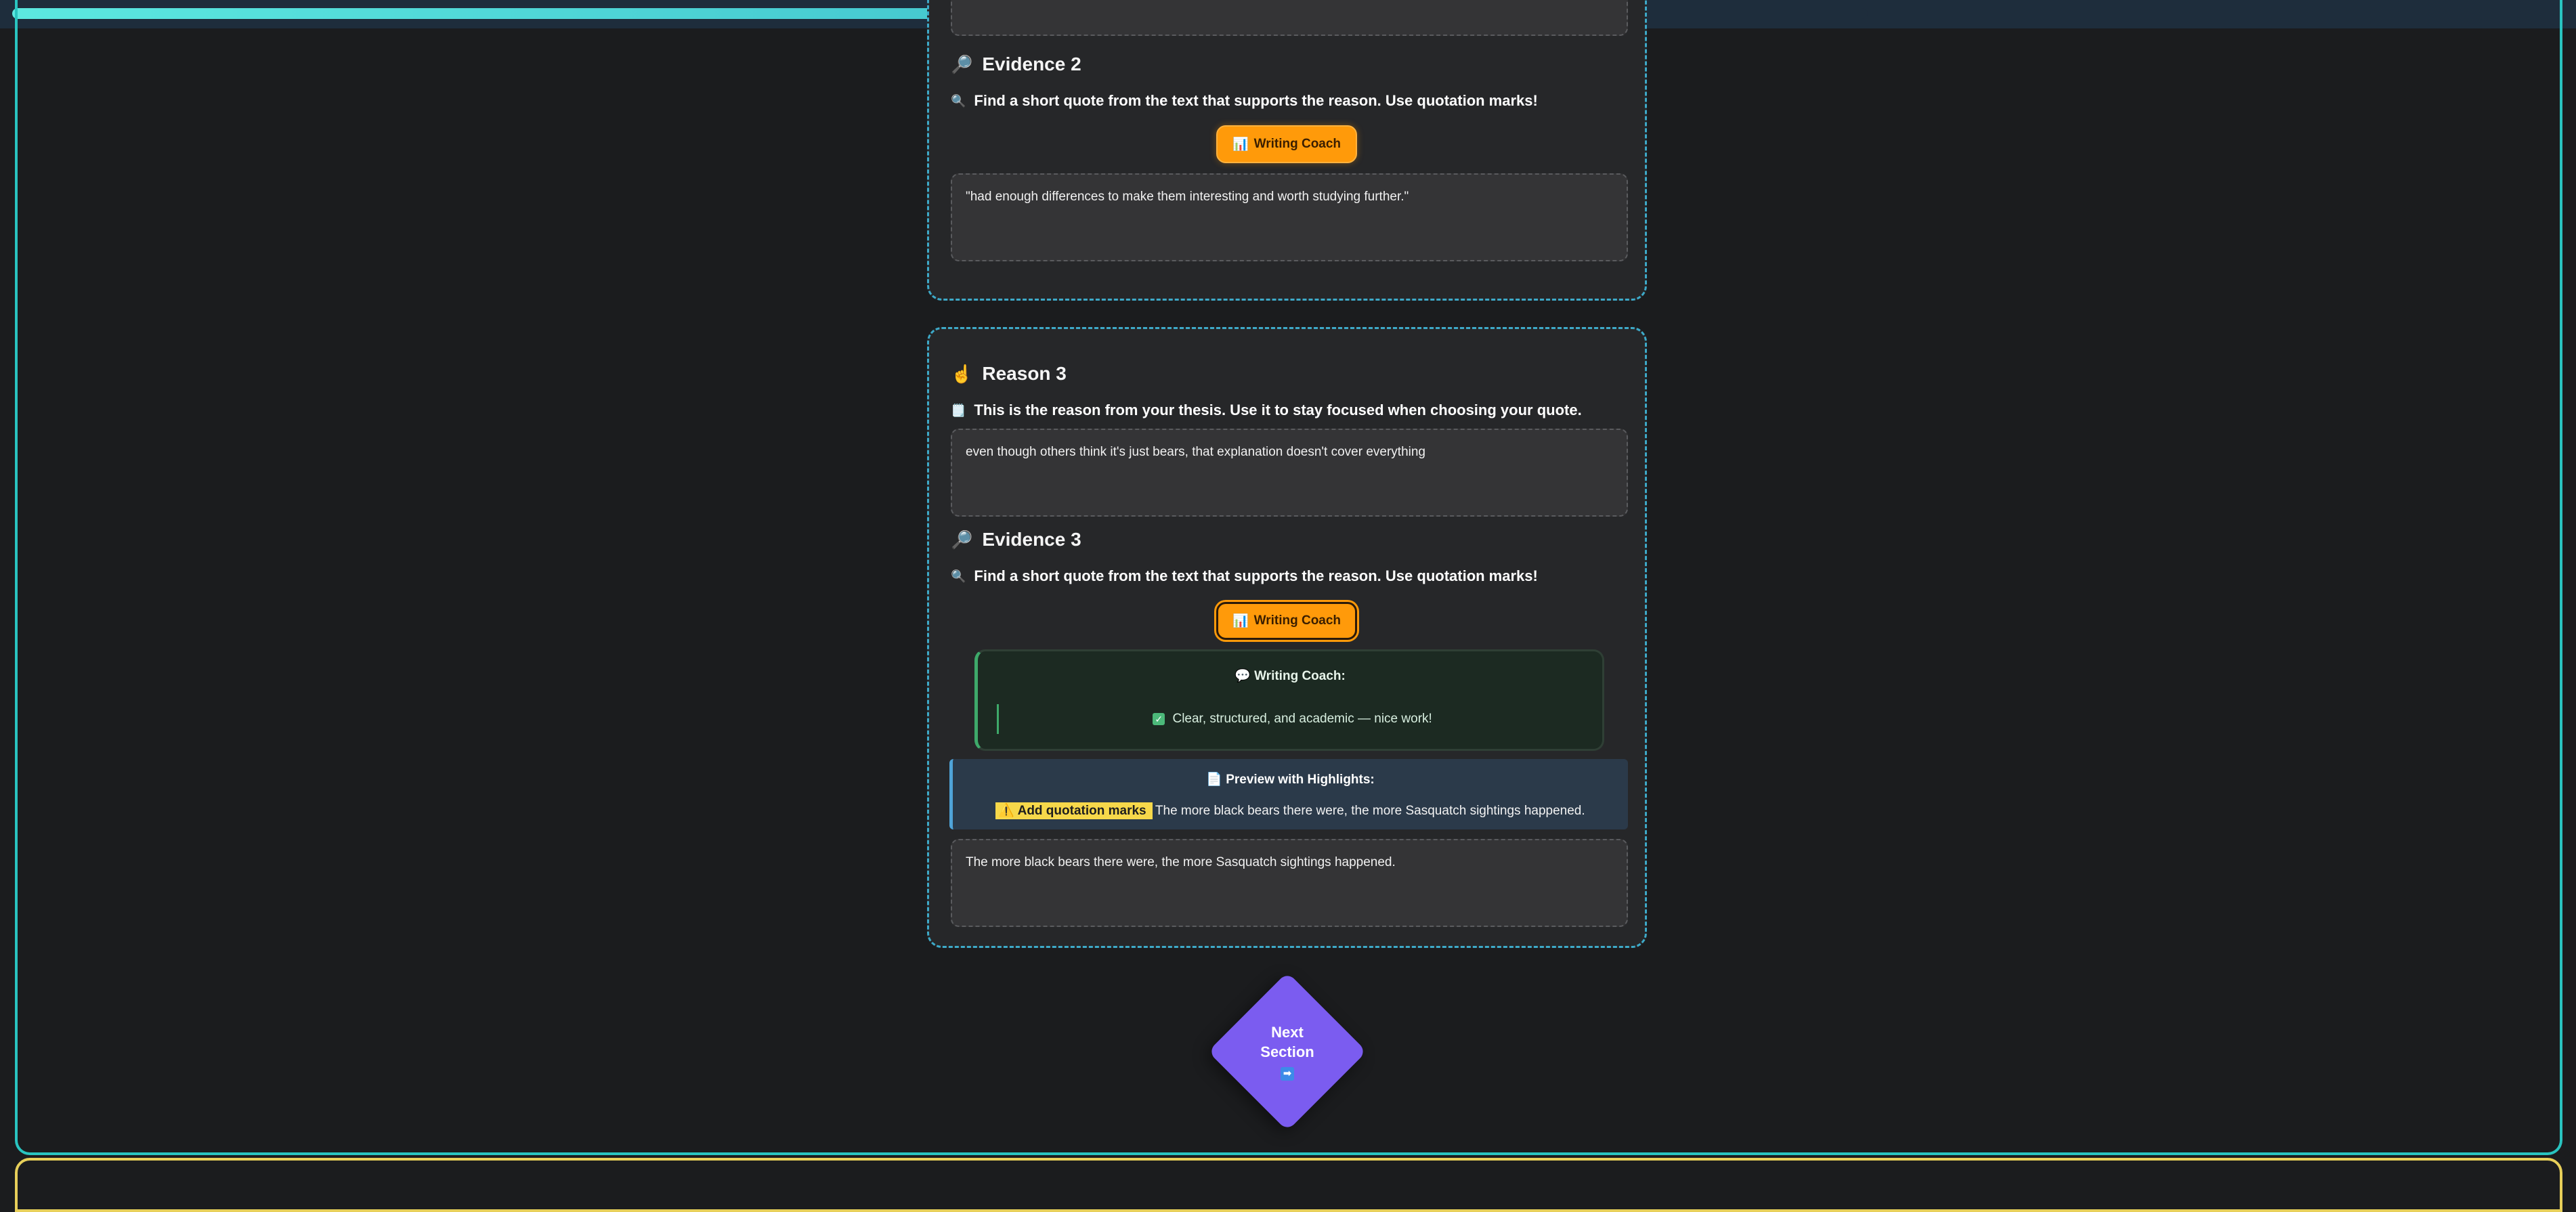 This screenshot has height=1212, width=2576. I want to click on next-section-button: Next Section ➡, so click(1287, 1051).